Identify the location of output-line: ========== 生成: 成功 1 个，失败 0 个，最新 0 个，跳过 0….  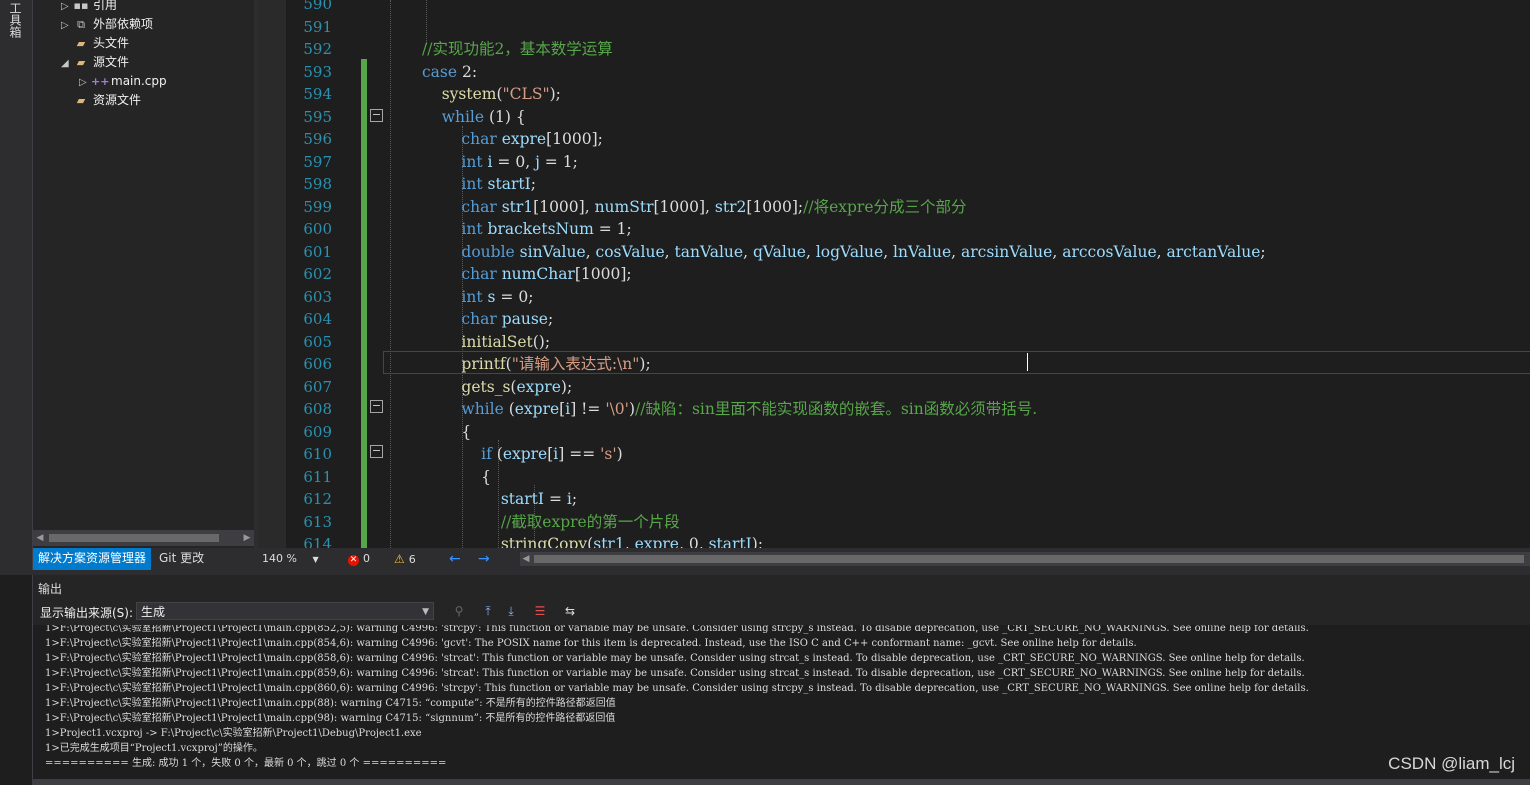
(246, 763).